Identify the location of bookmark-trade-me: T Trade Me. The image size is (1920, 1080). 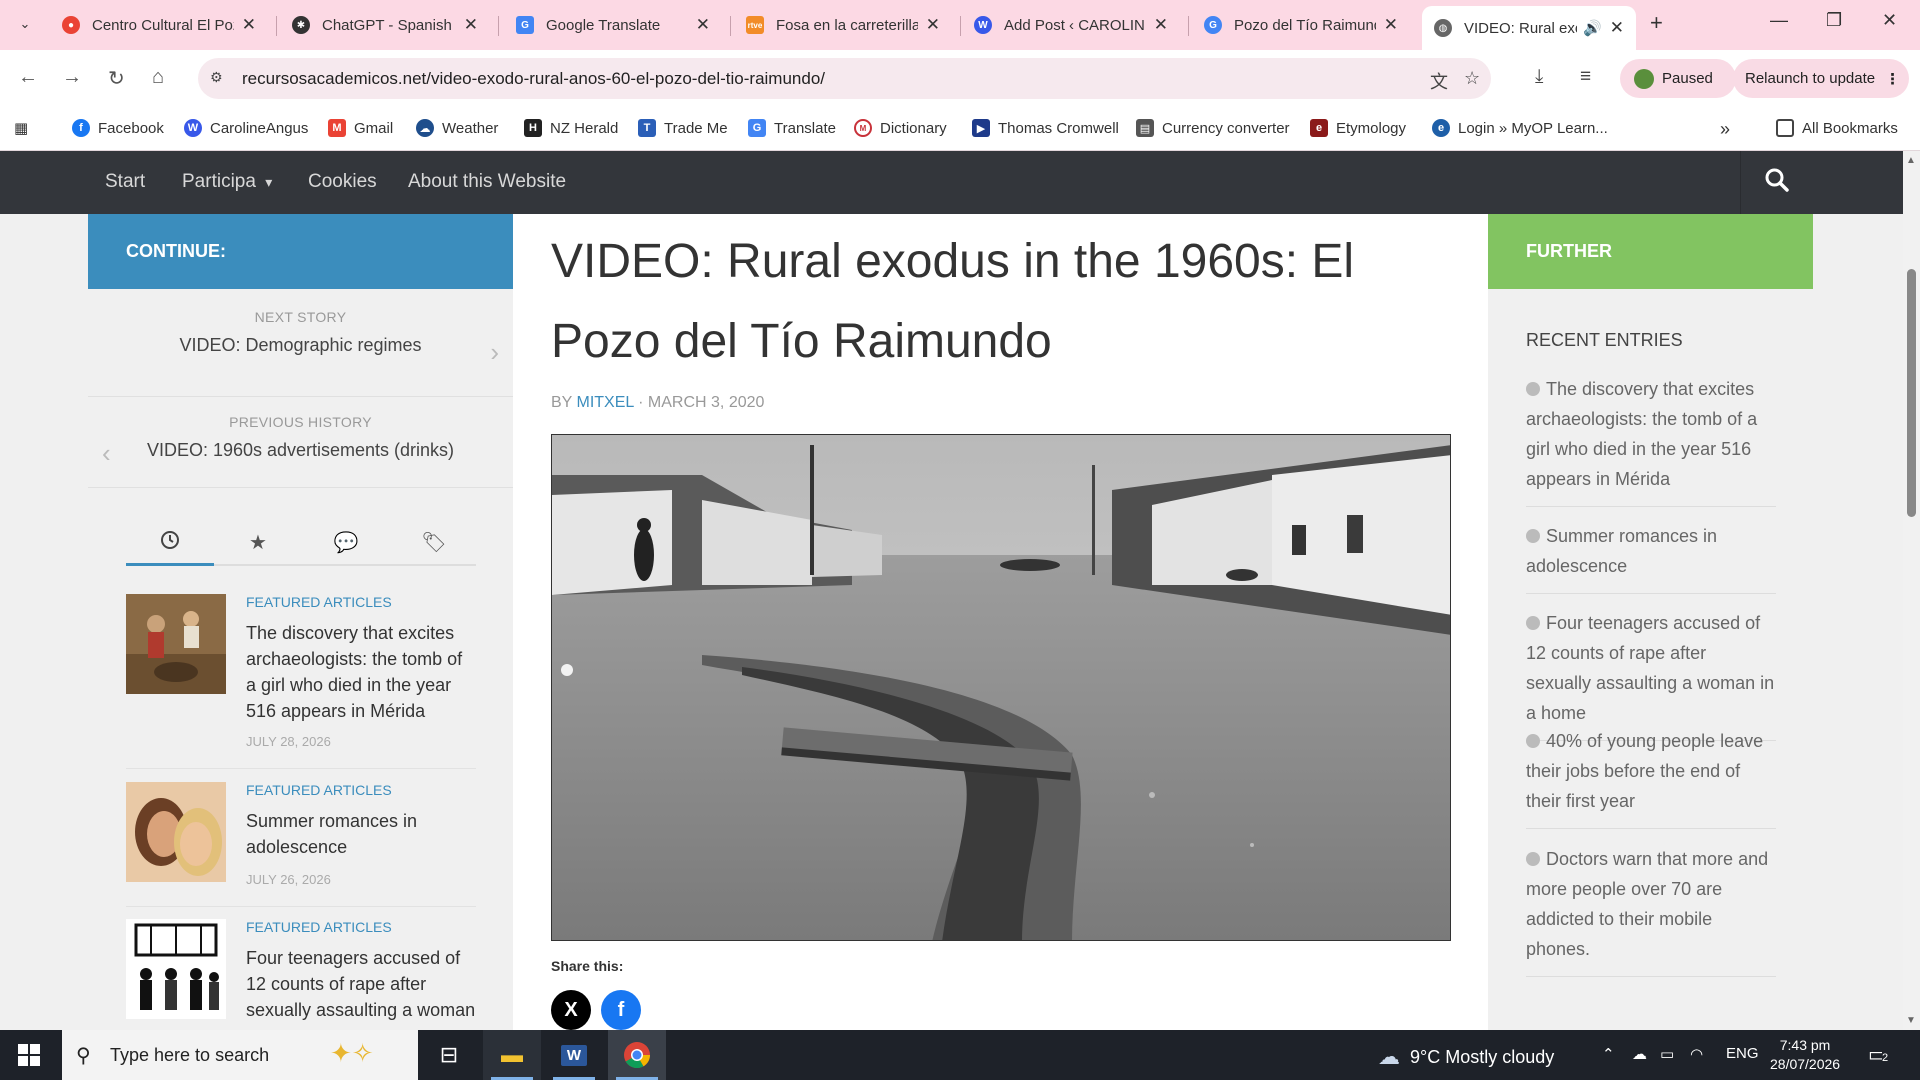
(683, 128).